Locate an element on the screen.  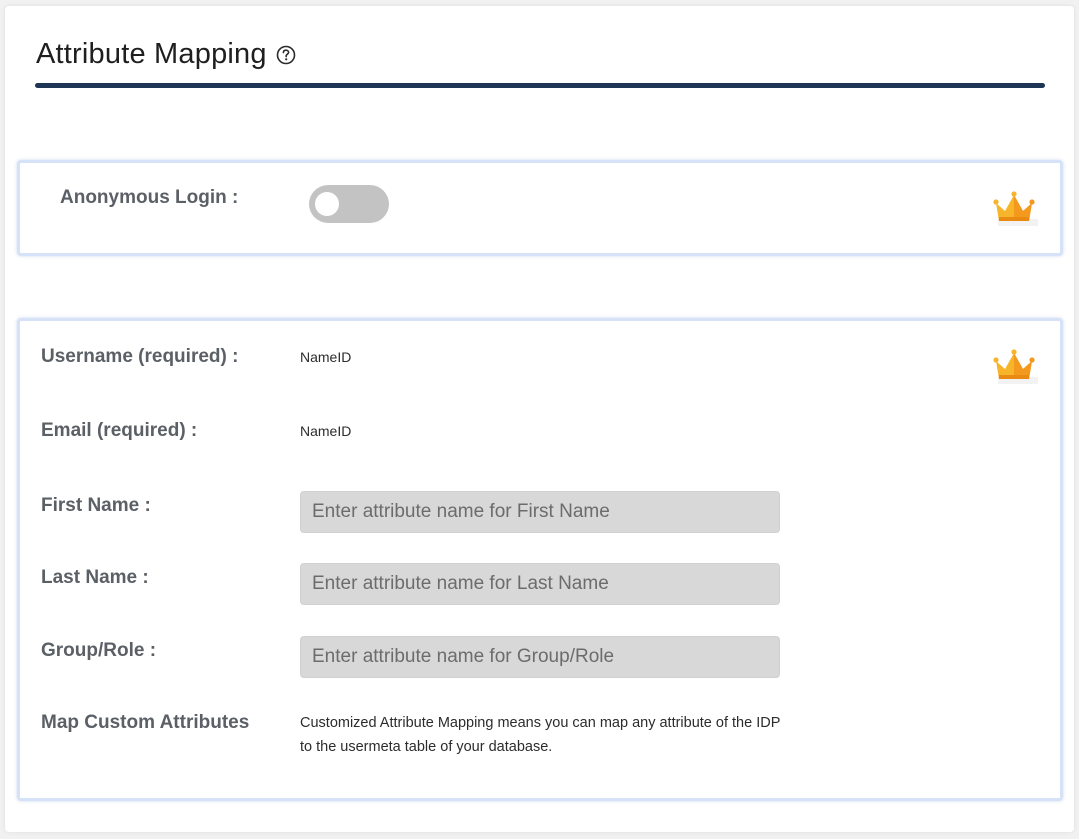
group-role-label: Group/Role : is located at coordinates (99, 650).